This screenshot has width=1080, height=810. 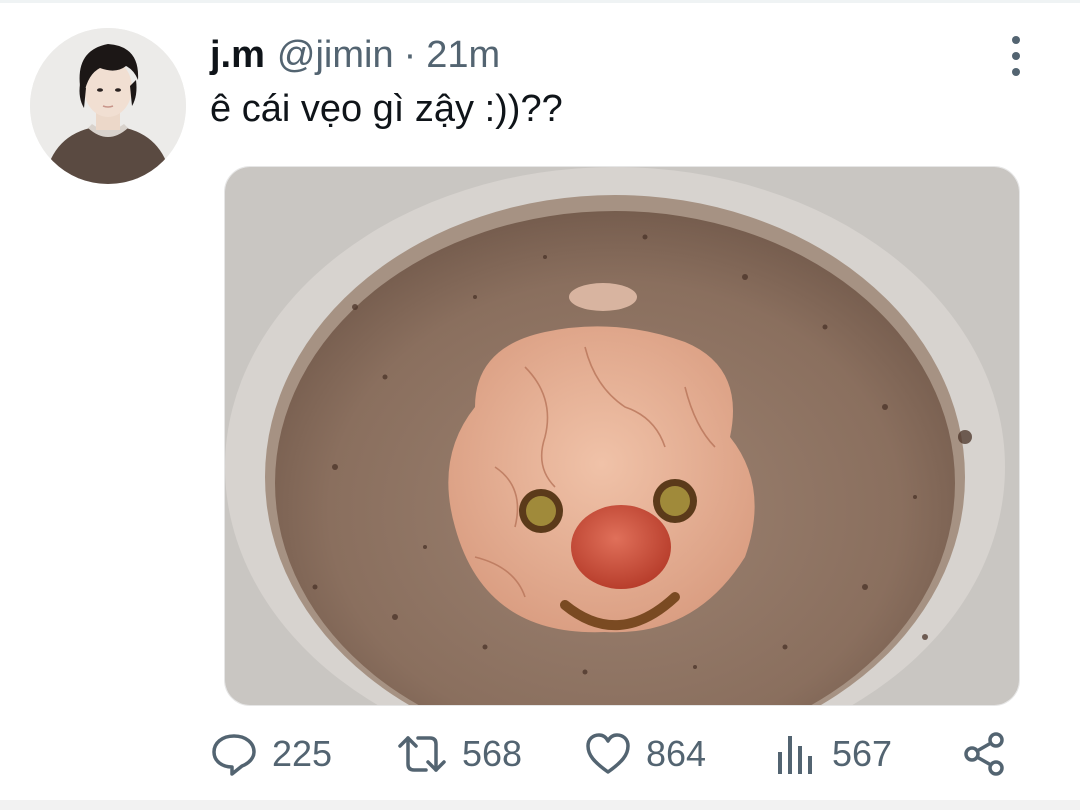 I want to click on reply-button: 225, so click(x=271, y=754).